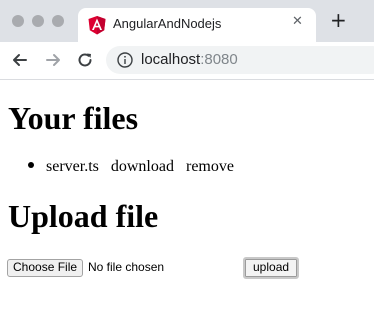 The height and width of the screenshot is (333, 374). What do you see at coordinates (45, 268) in the screenshot?
I see `choose-file-button: Choose File` at bounding box center [45, 268].